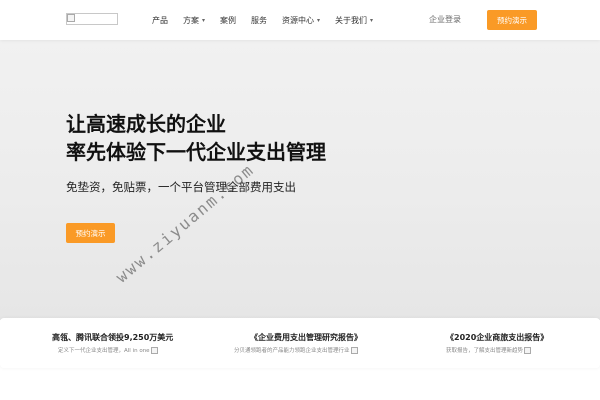 The image size is (600, 400). I want to click on news-title: 高瓴、腾讯联合领投9,250万美元, so click(113, 337).